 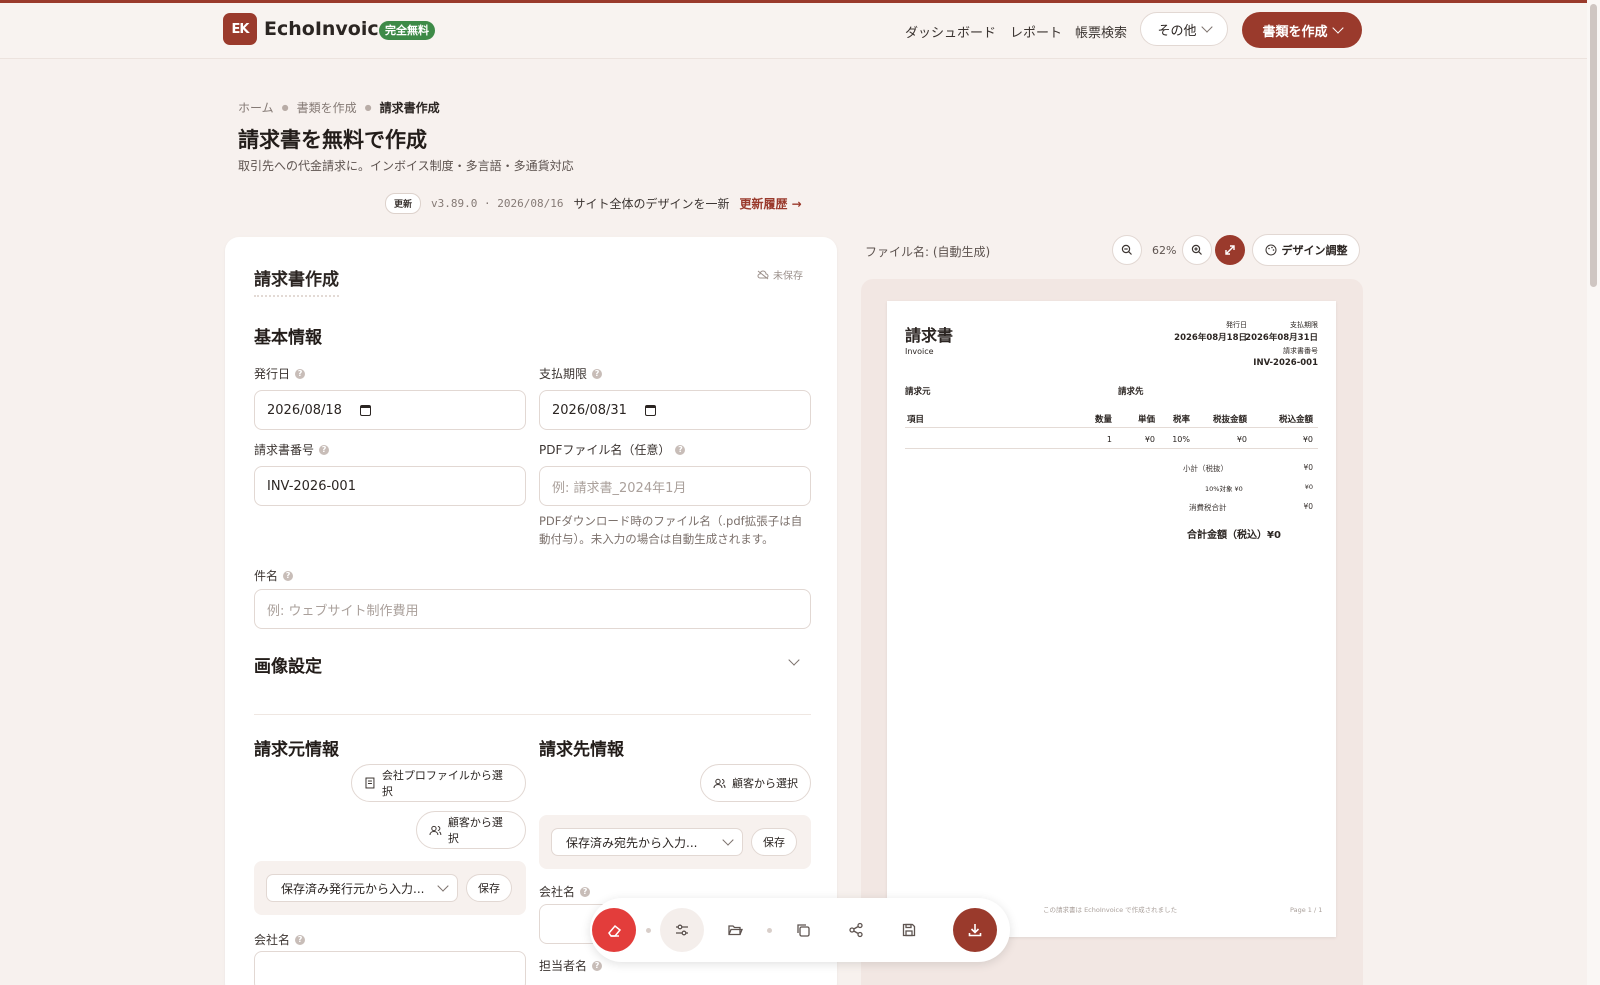 I want to click on doc-table-rule, so click(x=1111, y=448).